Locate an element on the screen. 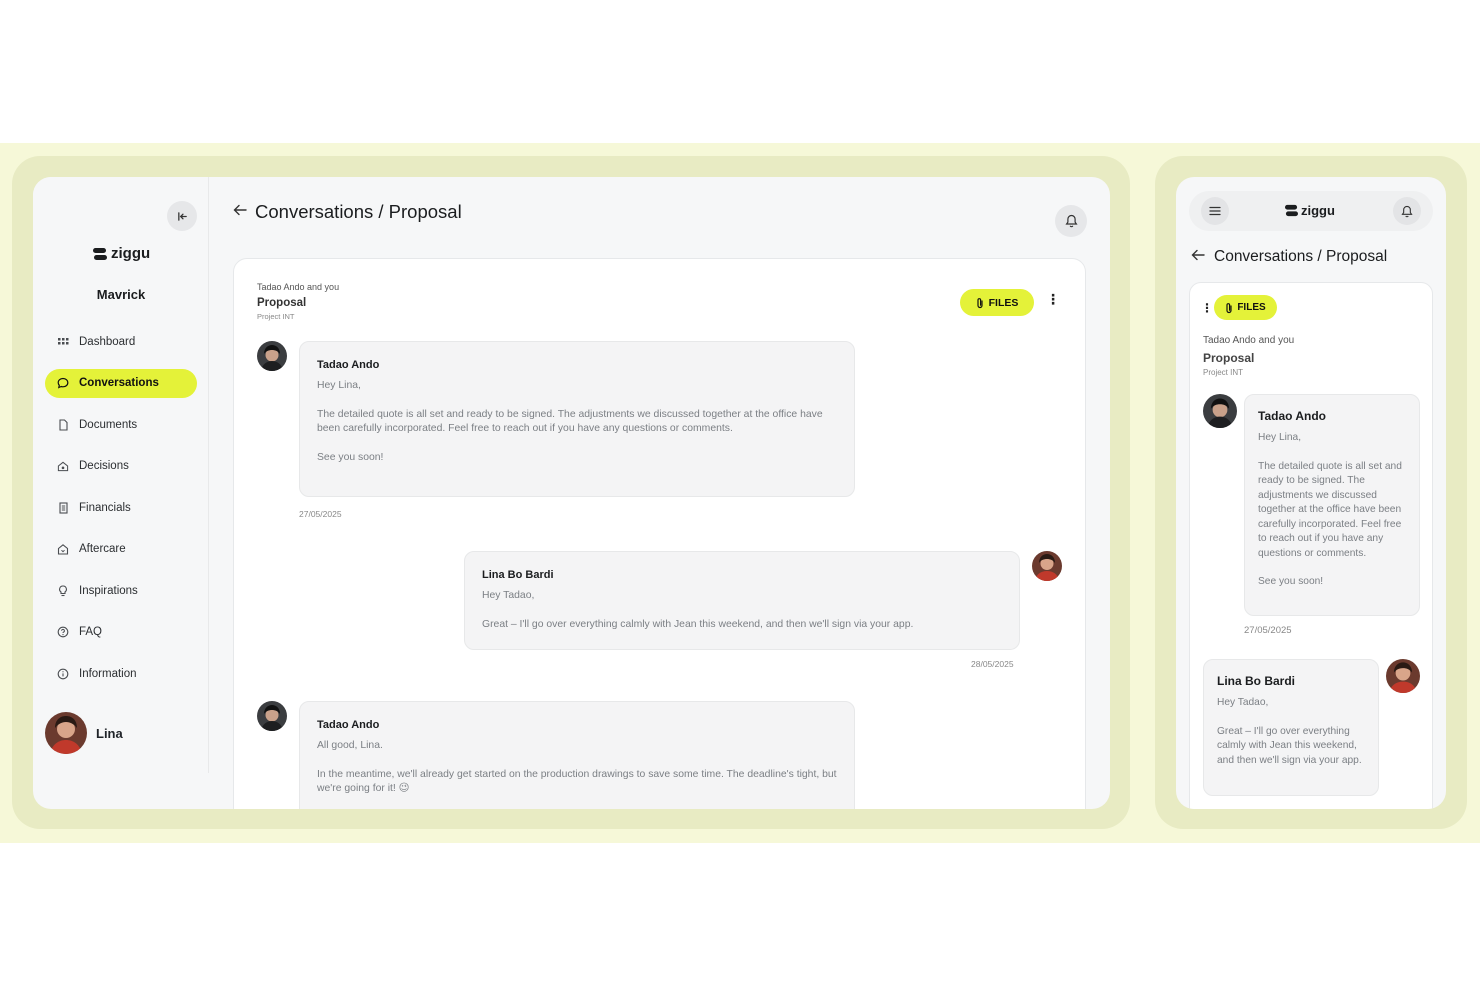  user-name: Lina is located at coordinates (109, 733).